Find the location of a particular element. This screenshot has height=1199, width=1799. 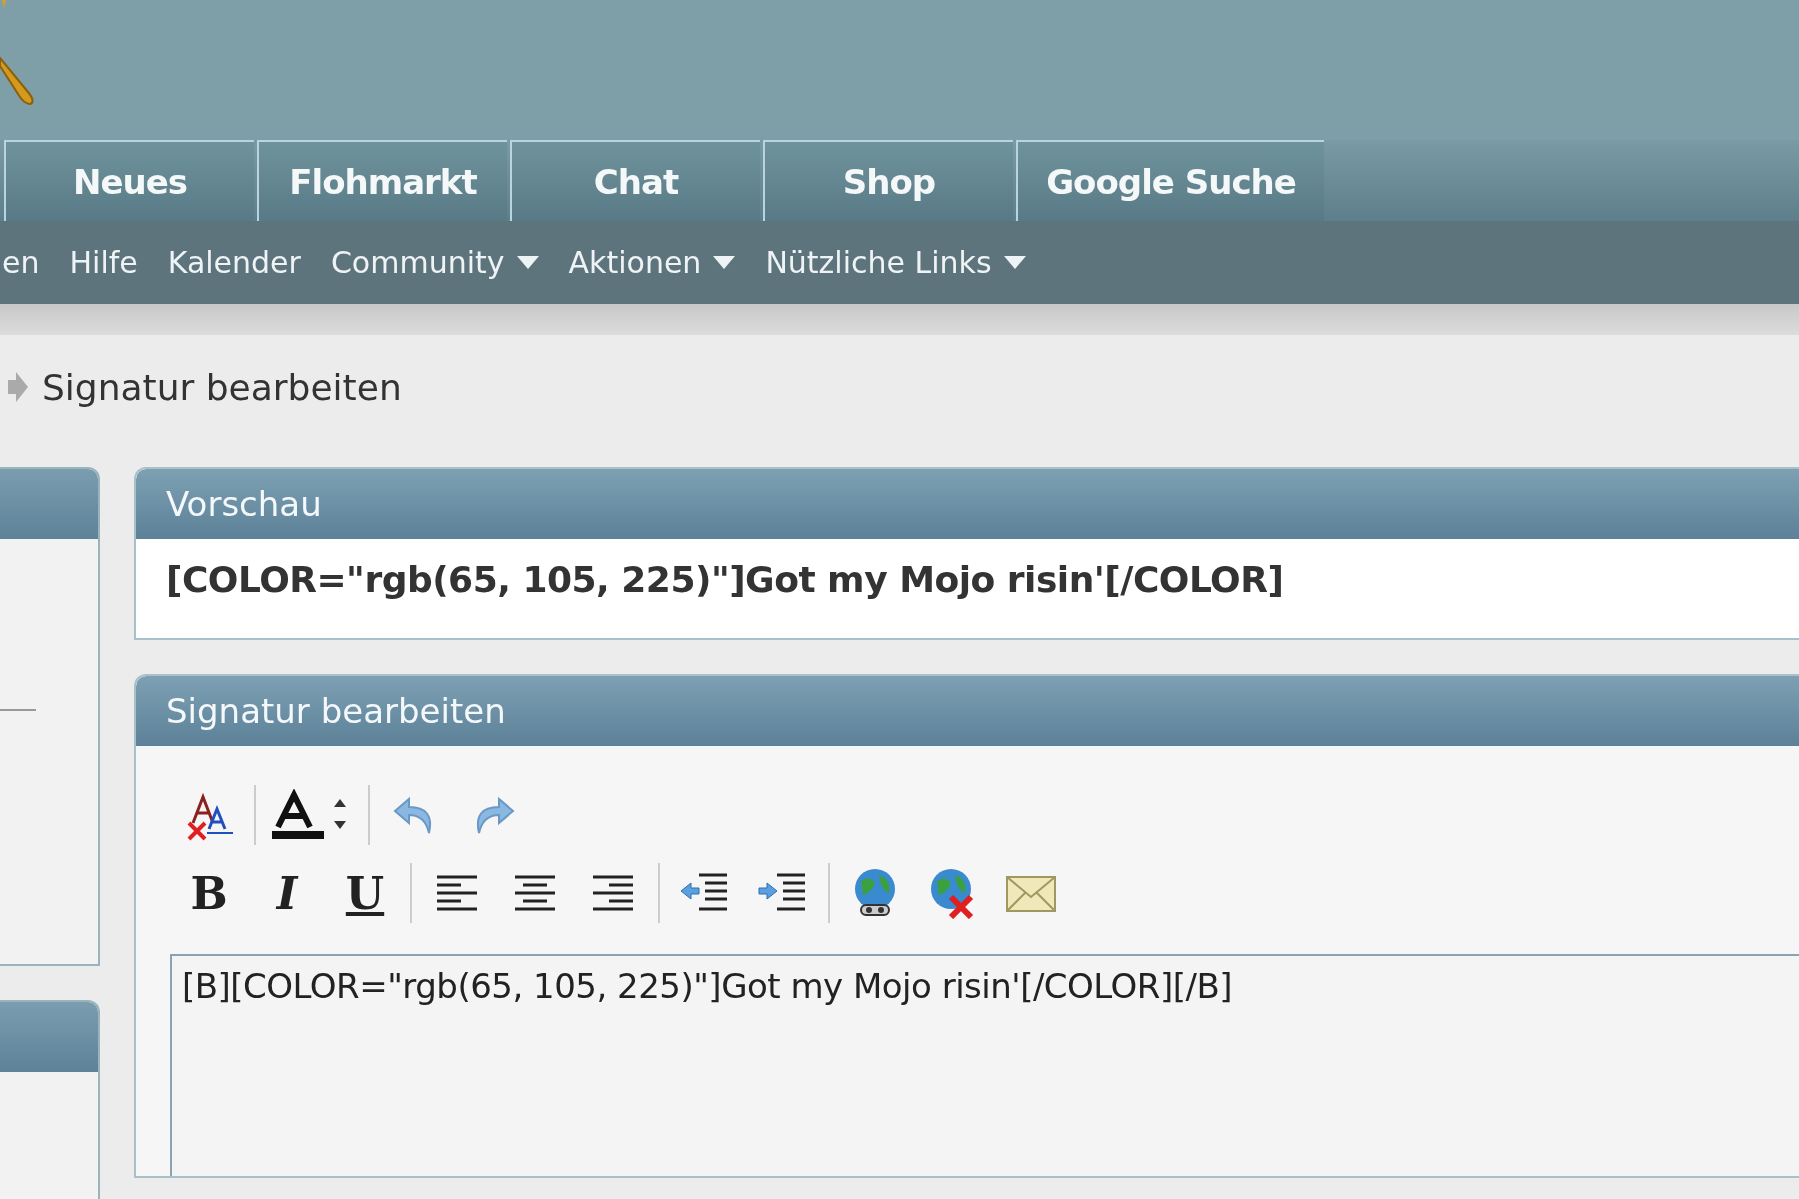

nav-link: Hilfe is located at coordinates (103, 262).